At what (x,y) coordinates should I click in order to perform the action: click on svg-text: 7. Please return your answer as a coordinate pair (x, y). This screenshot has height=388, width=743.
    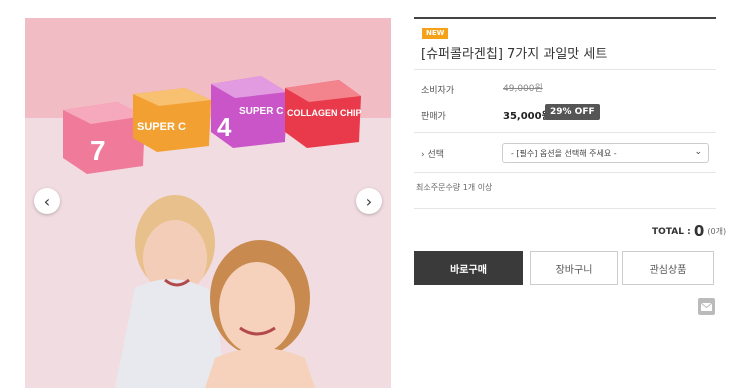
    Looking at the image, I should click on (98, 150).